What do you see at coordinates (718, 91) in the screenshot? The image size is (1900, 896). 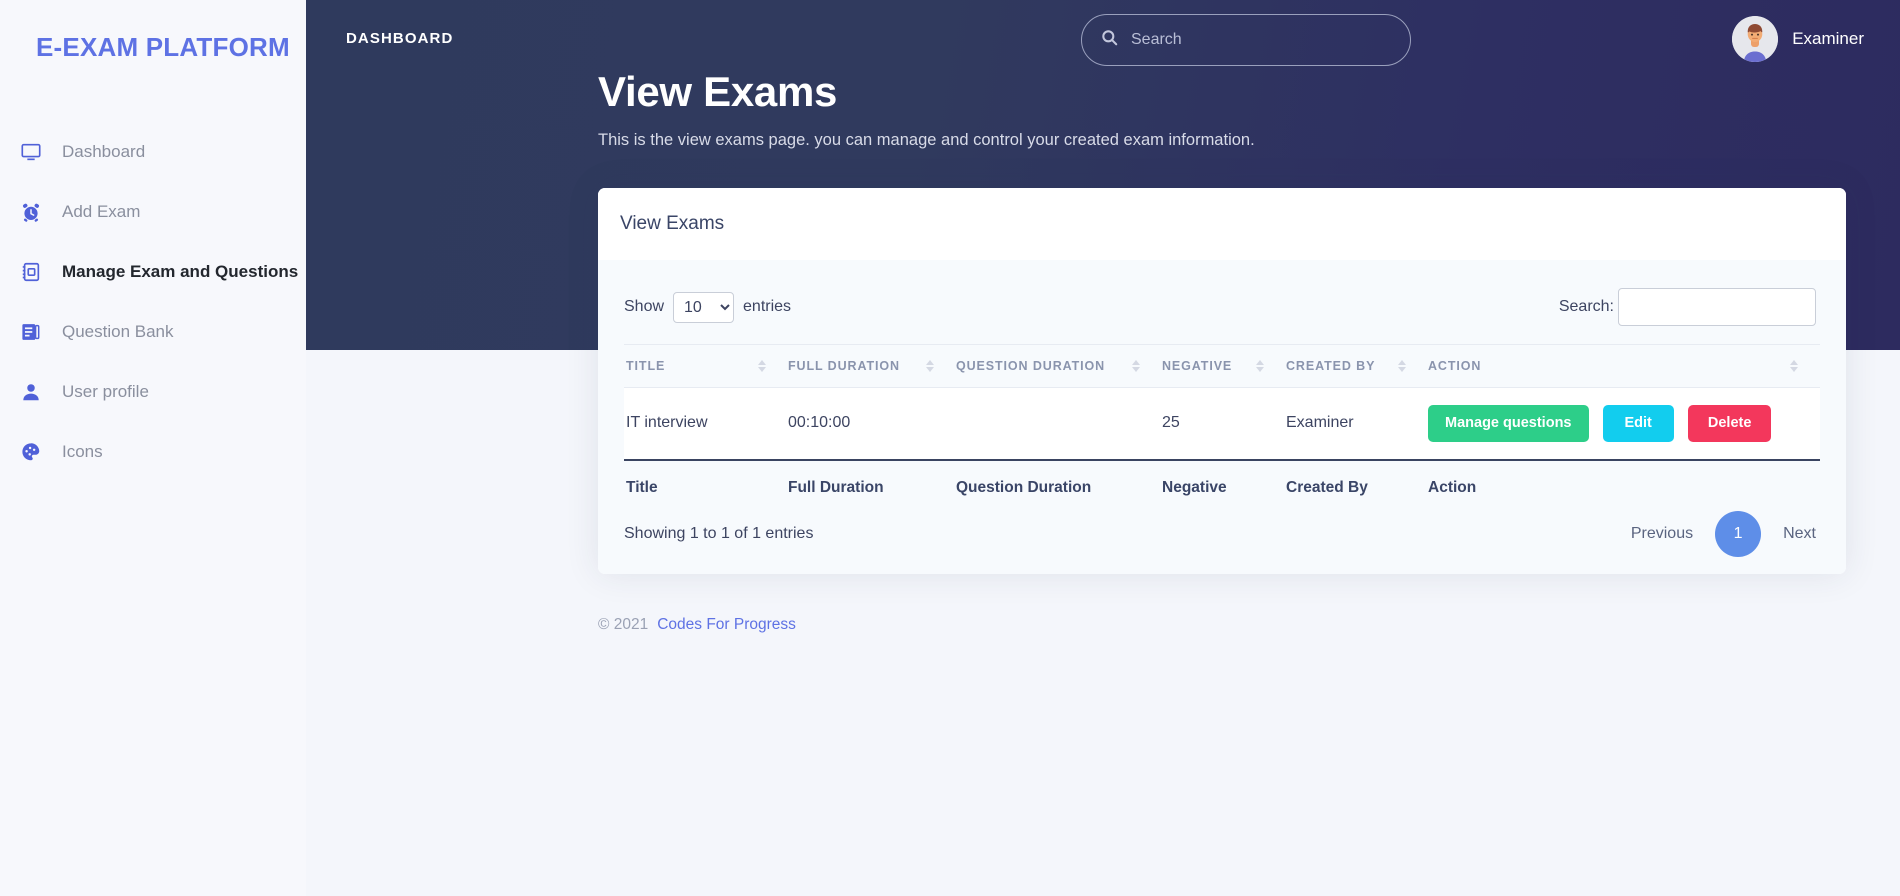 I see `page-title: View Exams` at bounding box center [718, 91].